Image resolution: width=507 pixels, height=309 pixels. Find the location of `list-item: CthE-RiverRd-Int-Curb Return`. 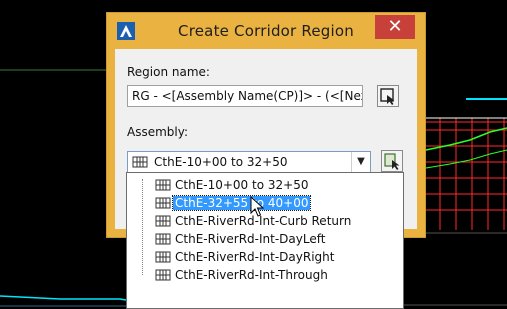

list-item: CthE-RiverRd-Int-Curb Return is located at coordinates (265, 221).